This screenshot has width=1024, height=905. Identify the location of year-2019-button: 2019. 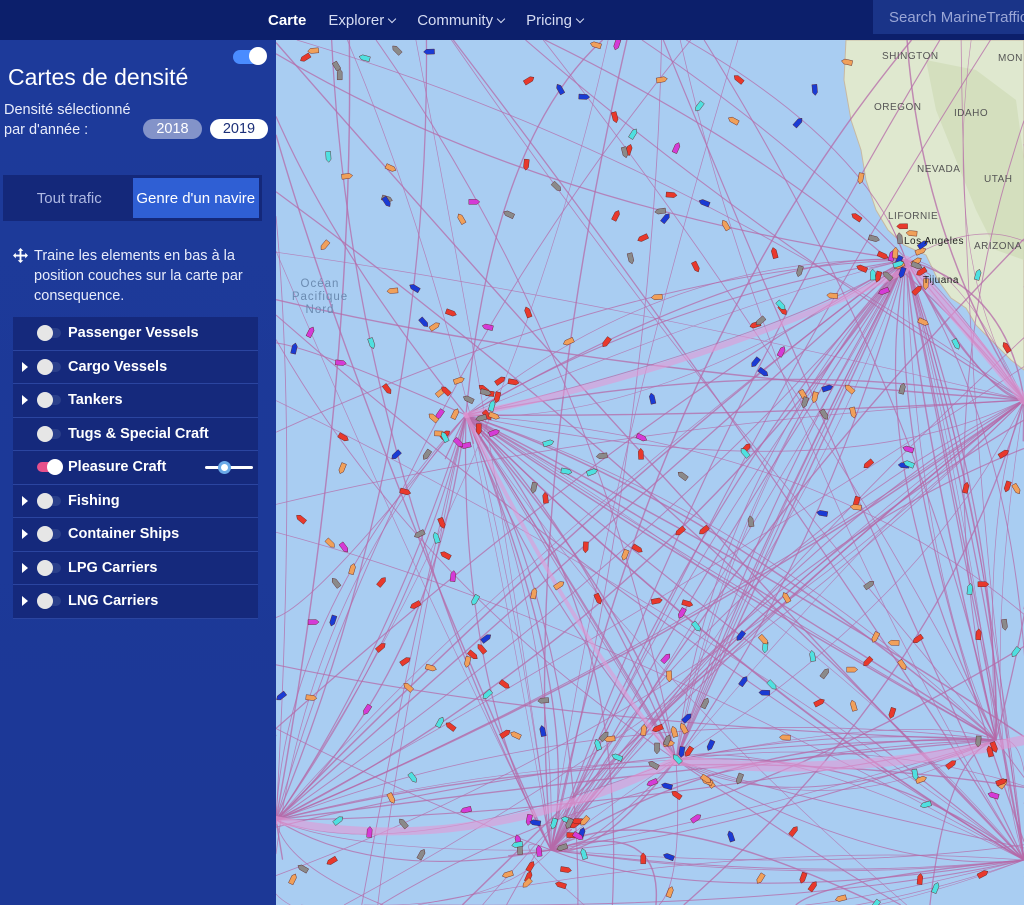
(239, 129).